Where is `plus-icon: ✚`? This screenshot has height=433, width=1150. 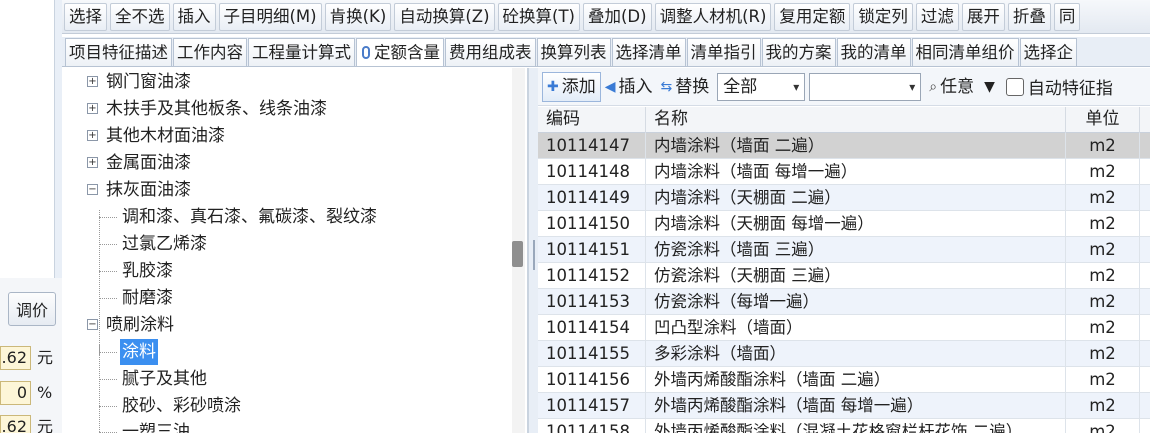 plus-icon: ✚ is located at coordinates (553, 86).